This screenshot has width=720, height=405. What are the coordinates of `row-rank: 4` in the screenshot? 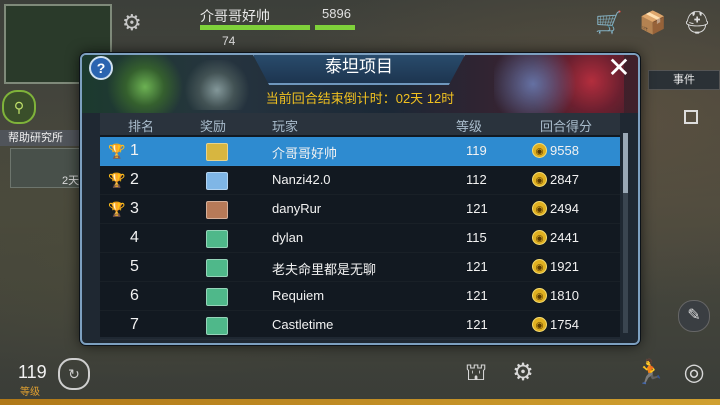 It's located at (134, 237).